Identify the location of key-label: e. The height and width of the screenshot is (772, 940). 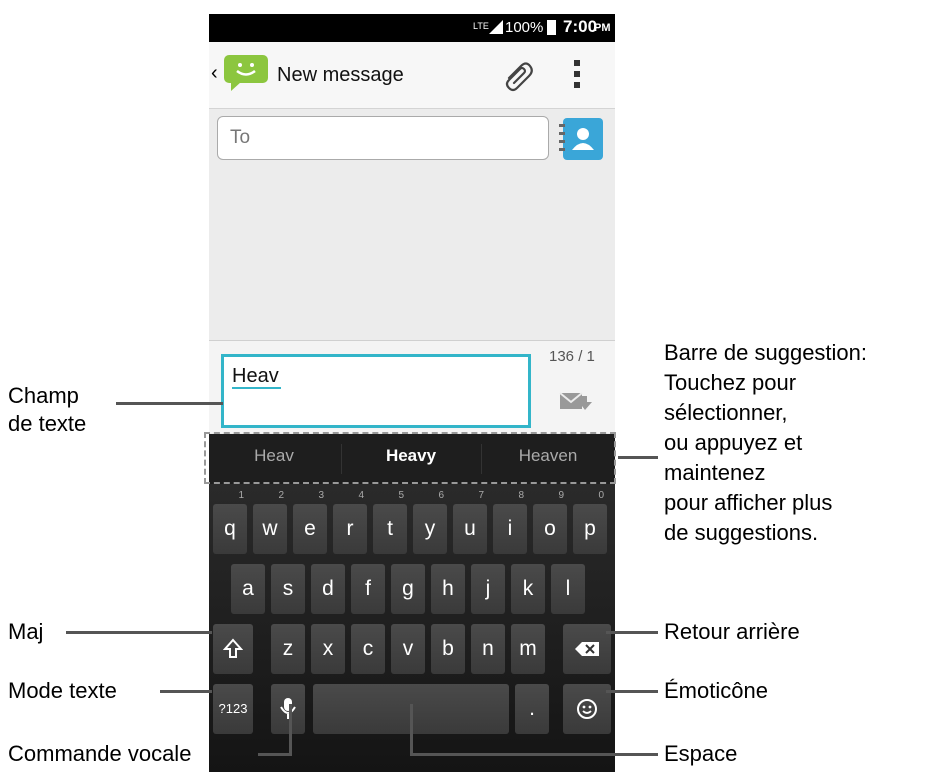
(310, 528).